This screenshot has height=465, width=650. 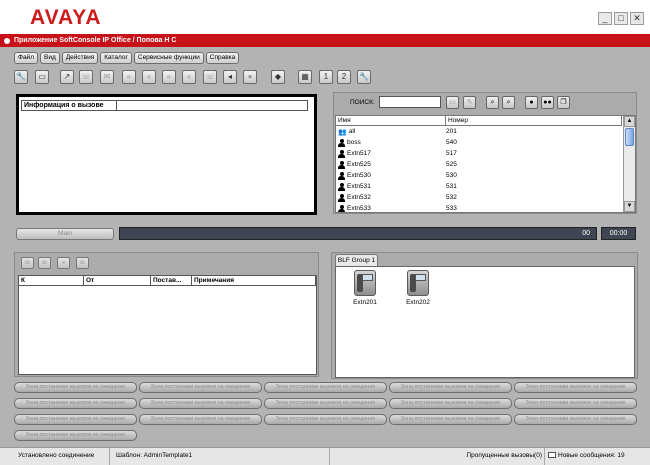 What do you see at coordinates (149, 77) in the screenshot?
I see `park-icon: «` at bounding box center [149, 77].